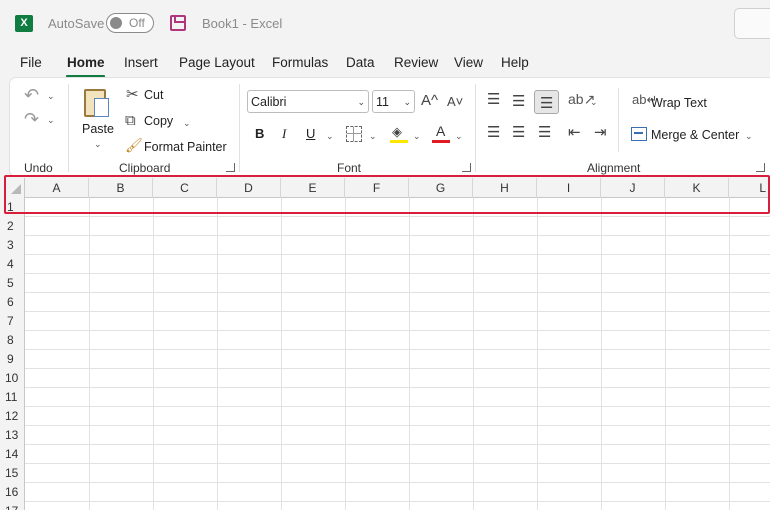 The height and width of the screenshot is (510, 770). I want to click on borders-icon, so click(354, 134).